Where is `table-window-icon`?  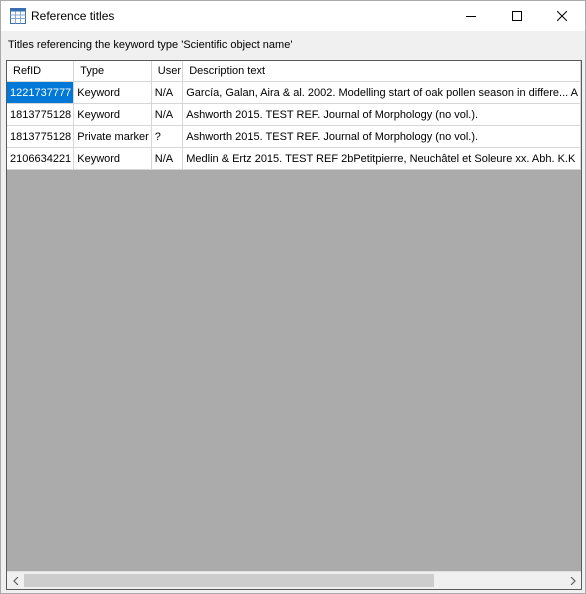 table-window-icon is located at coordinates (18, 16).